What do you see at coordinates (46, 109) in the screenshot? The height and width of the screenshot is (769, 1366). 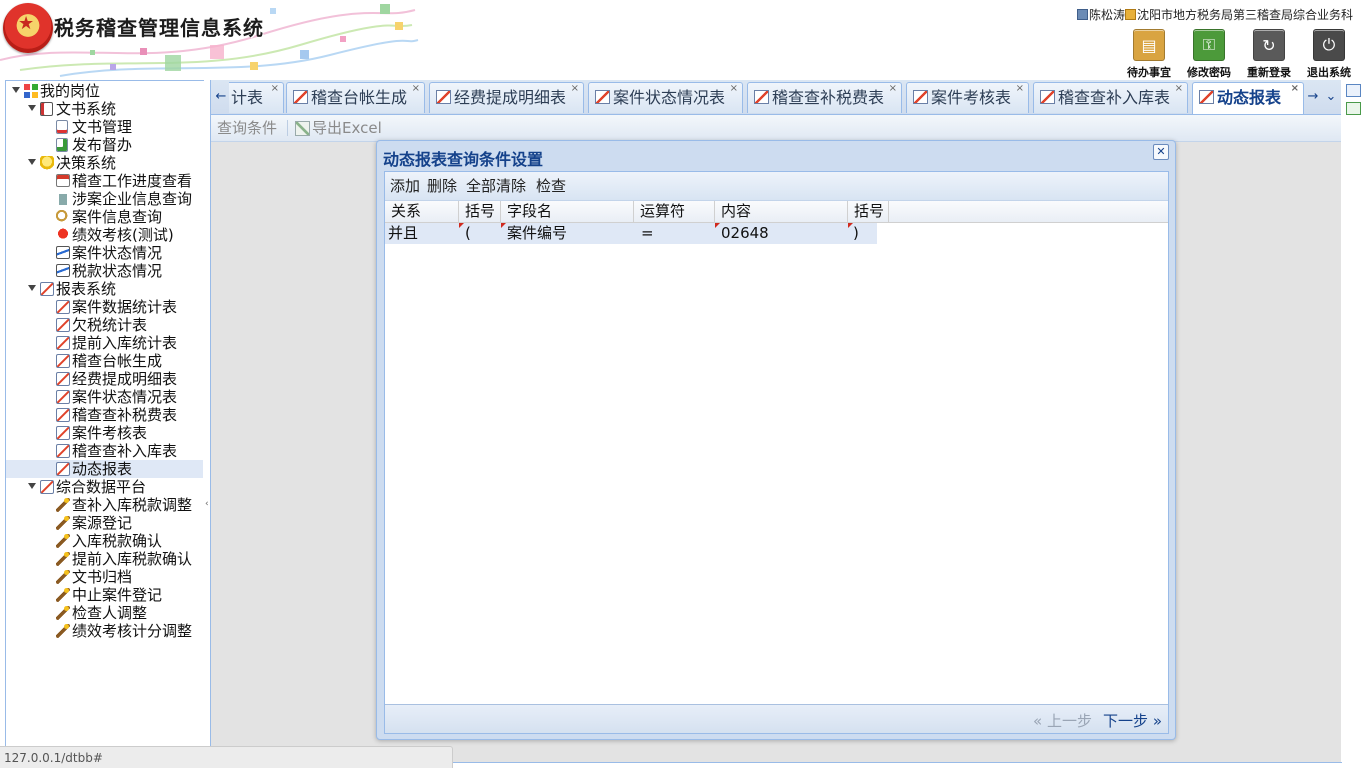 I see `book-icon` at bounding box center [46, 109].